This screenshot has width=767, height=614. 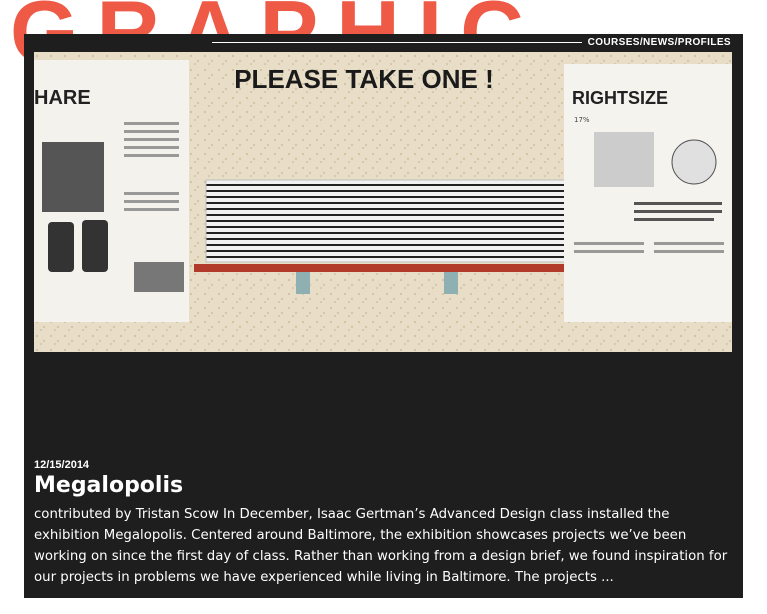 I want to click on right-poster: RIGHTSIZE 17%, so click(x=648, y=193).